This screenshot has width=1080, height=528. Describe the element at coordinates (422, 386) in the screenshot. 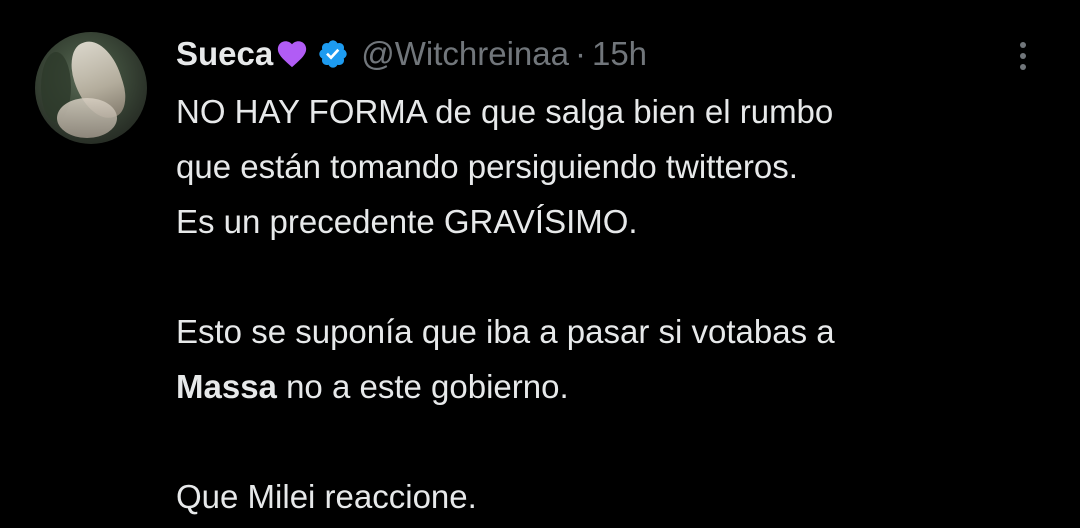

I see `tweet-line-rest: no a este gobierno.` at that location.